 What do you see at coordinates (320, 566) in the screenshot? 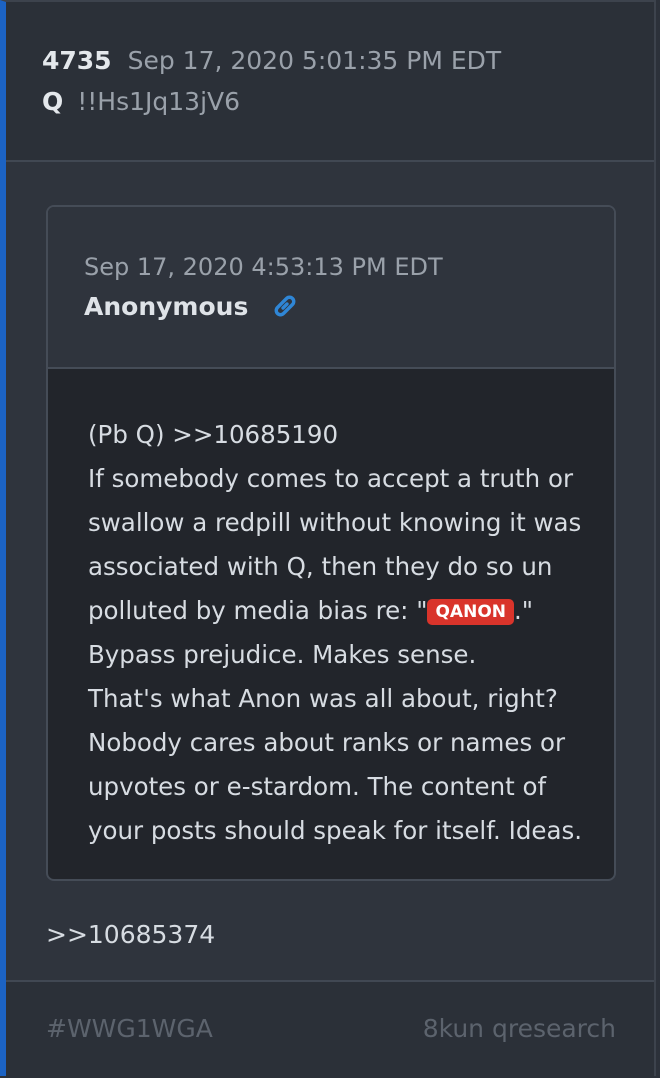
I see `quote-line: associated with Q, then they do so un` at bounding box center [320, 566].